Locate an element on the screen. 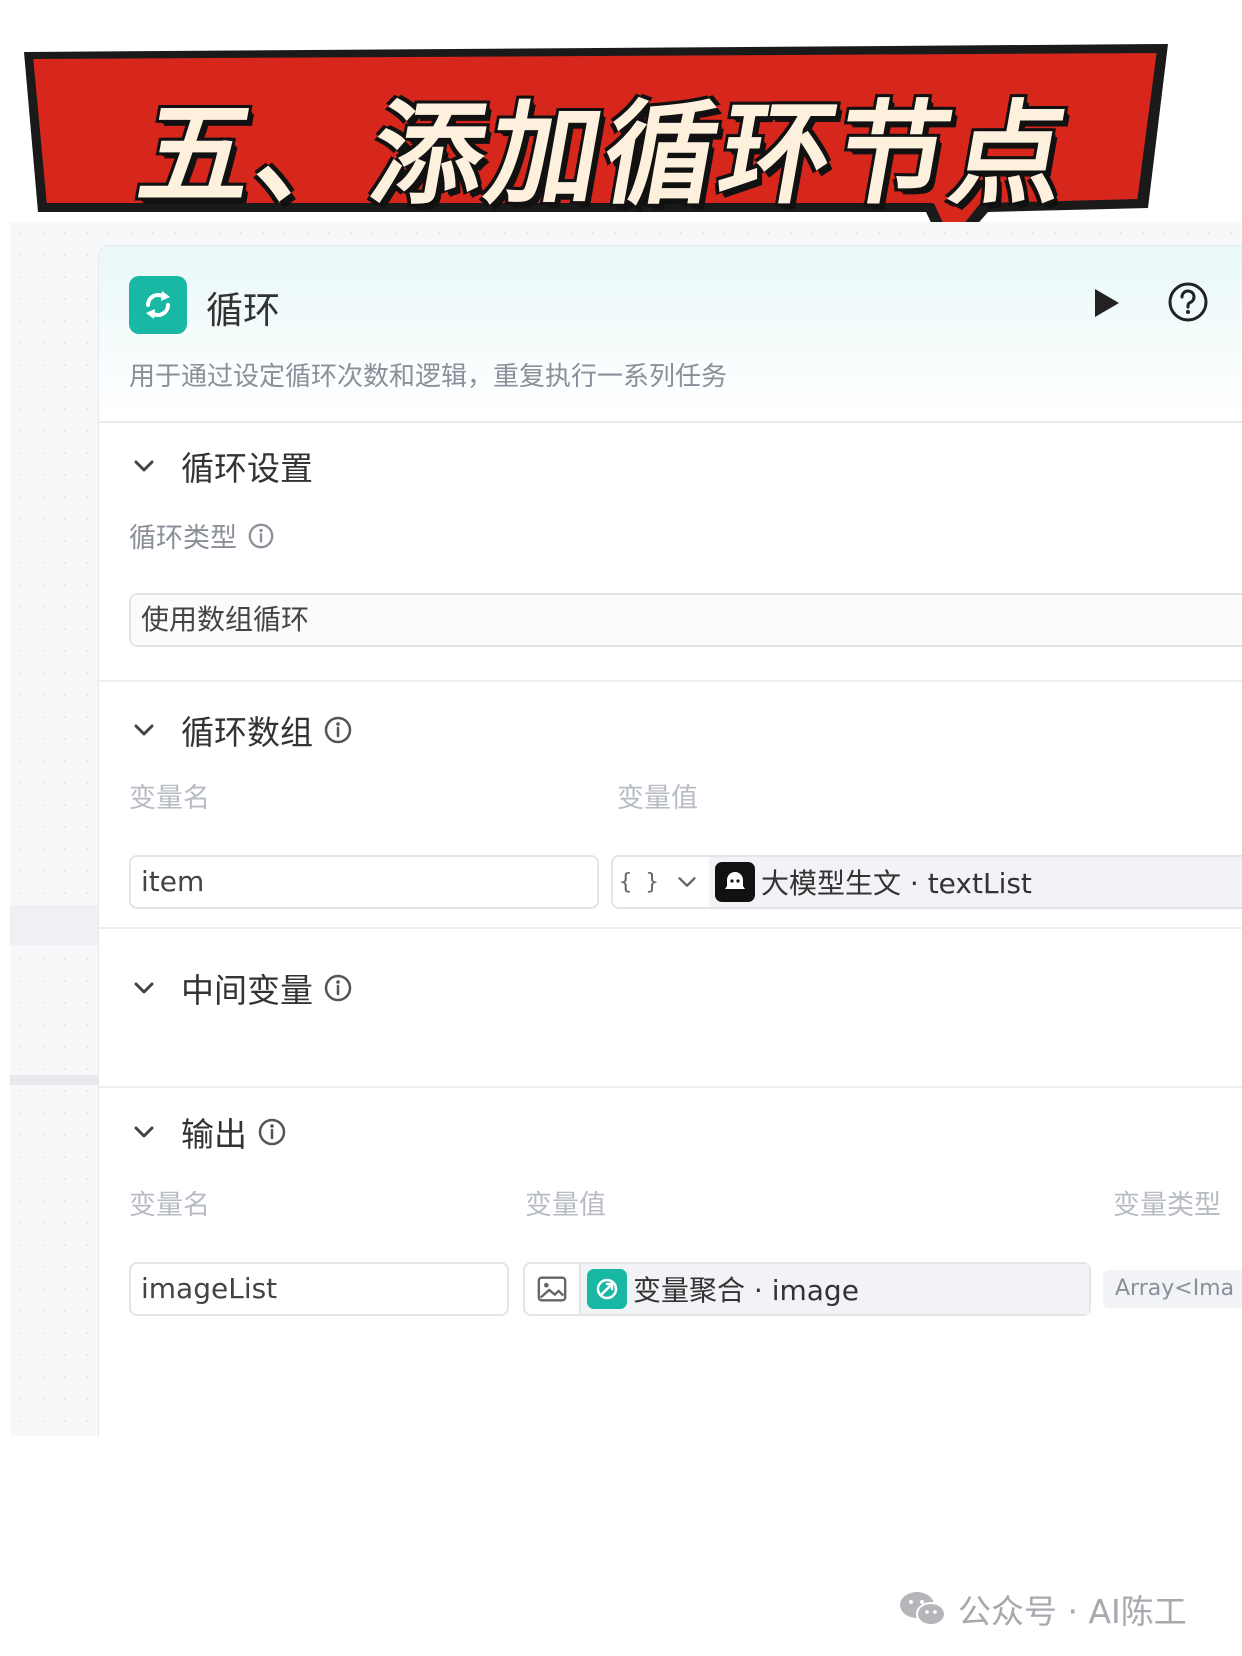 This screenshot has width=1242, height=1656. column-header-type: 变量类型 is located at coordinates (1167, 1205).